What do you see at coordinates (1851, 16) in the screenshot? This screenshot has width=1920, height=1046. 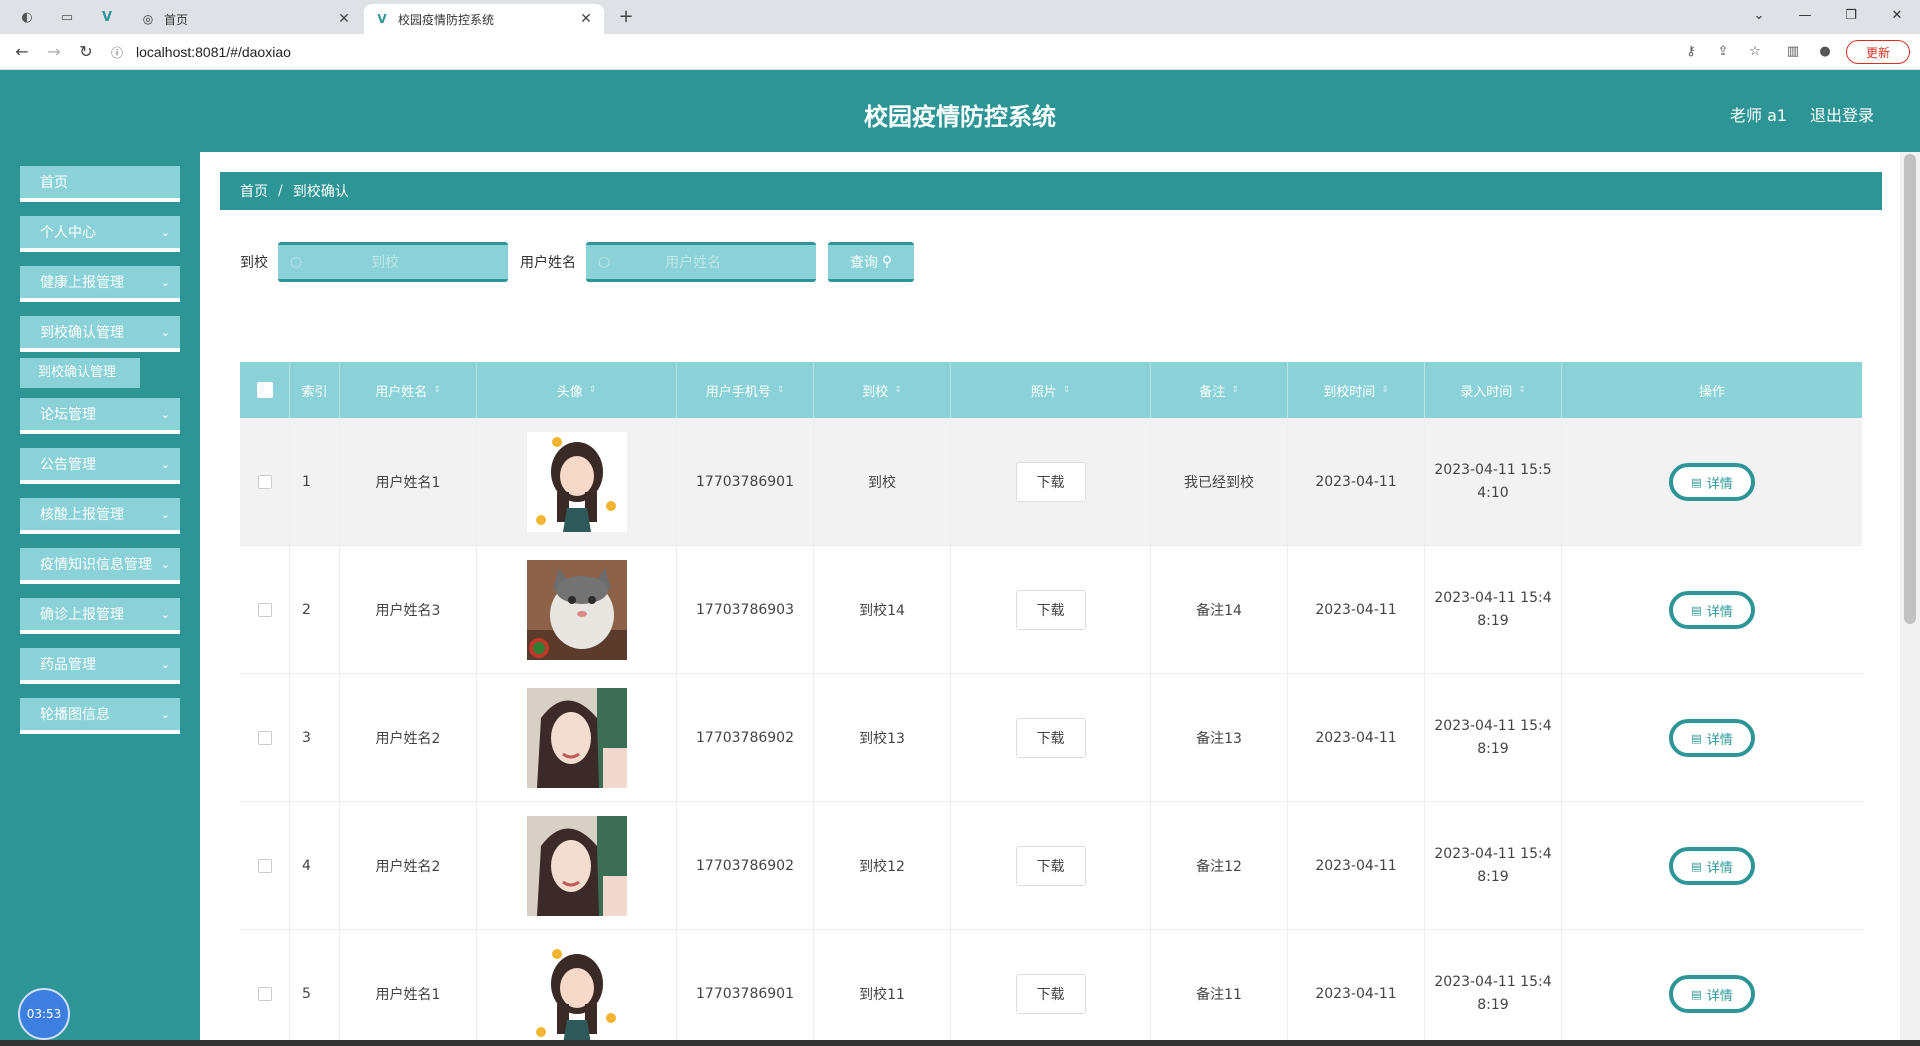 I see `restore-button: ❐` at bounding box center [1851, 16].